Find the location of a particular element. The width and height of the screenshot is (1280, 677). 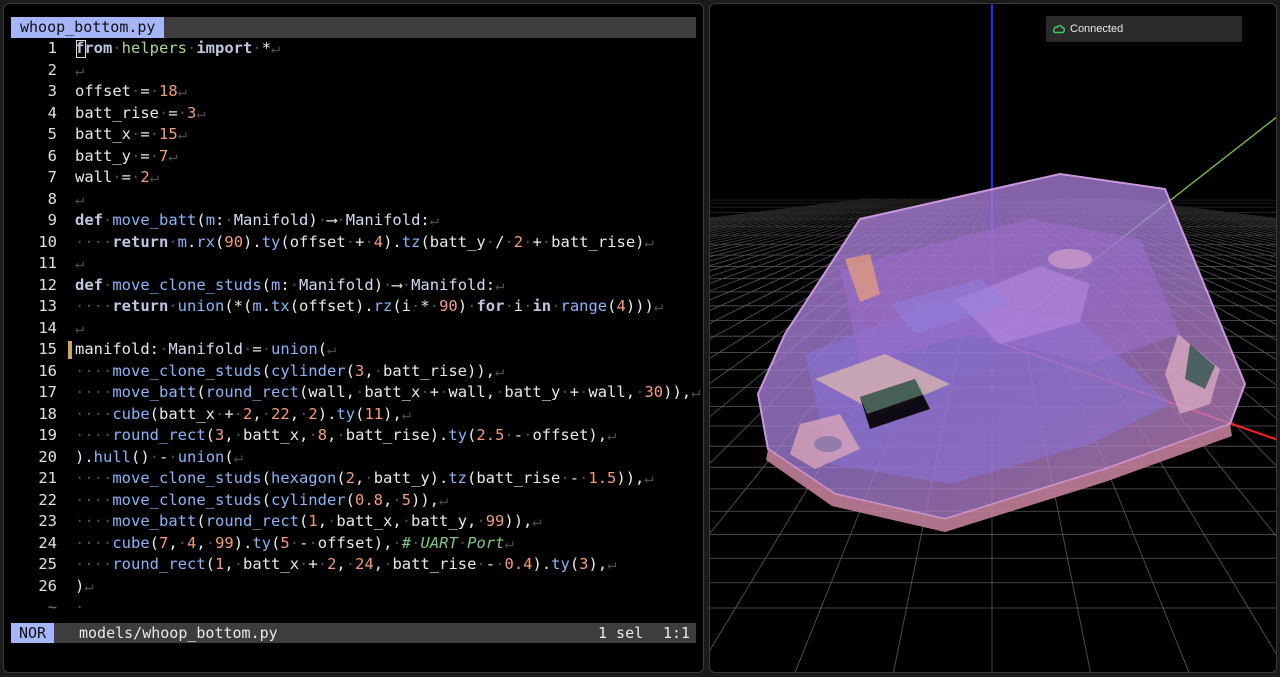

line-number: 5 is located at coordinates (52, 134).